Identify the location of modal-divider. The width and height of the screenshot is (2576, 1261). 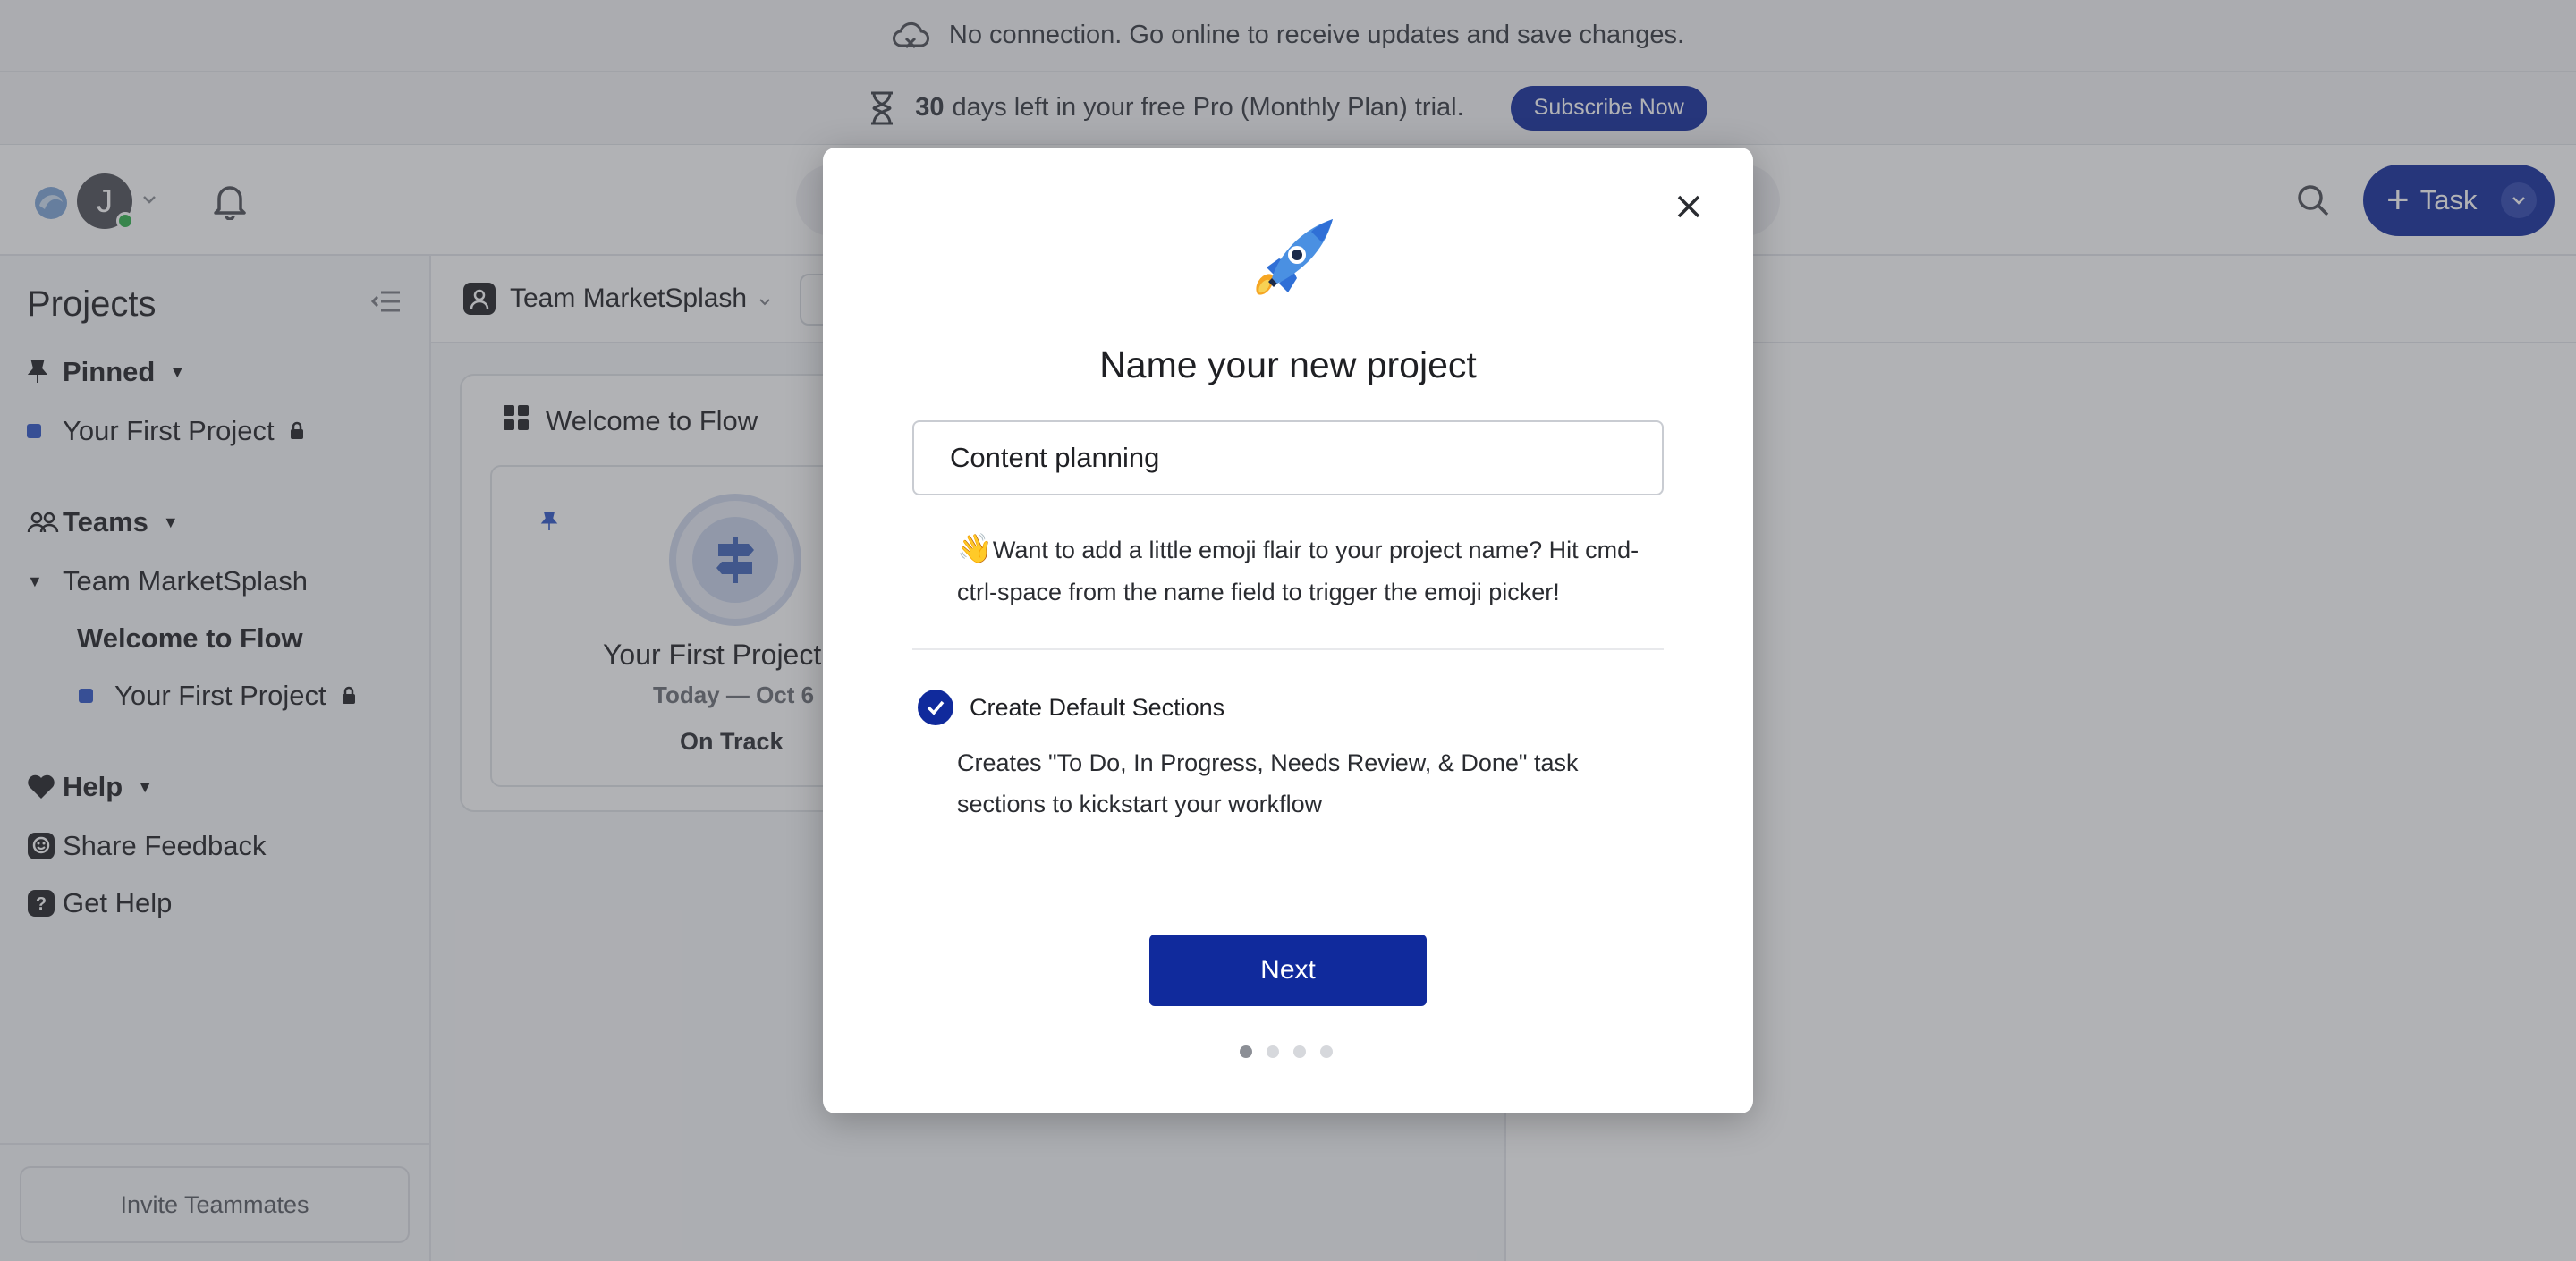
(1288, 649).